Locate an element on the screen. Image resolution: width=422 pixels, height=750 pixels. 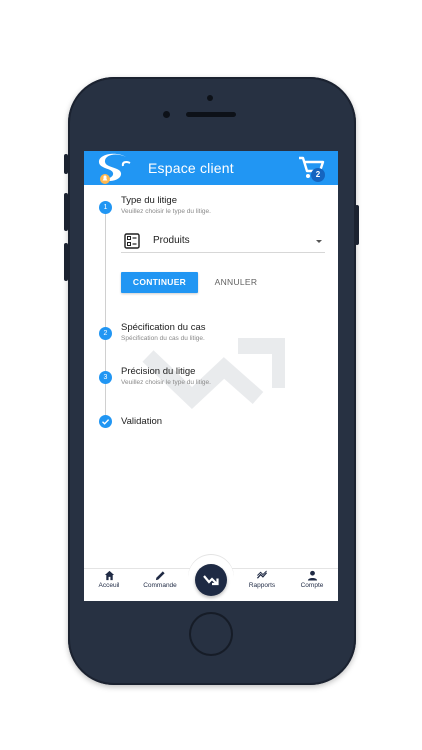
step-2-subtitle: Spécification du cas du litige. is located at coordinates (163, 338).